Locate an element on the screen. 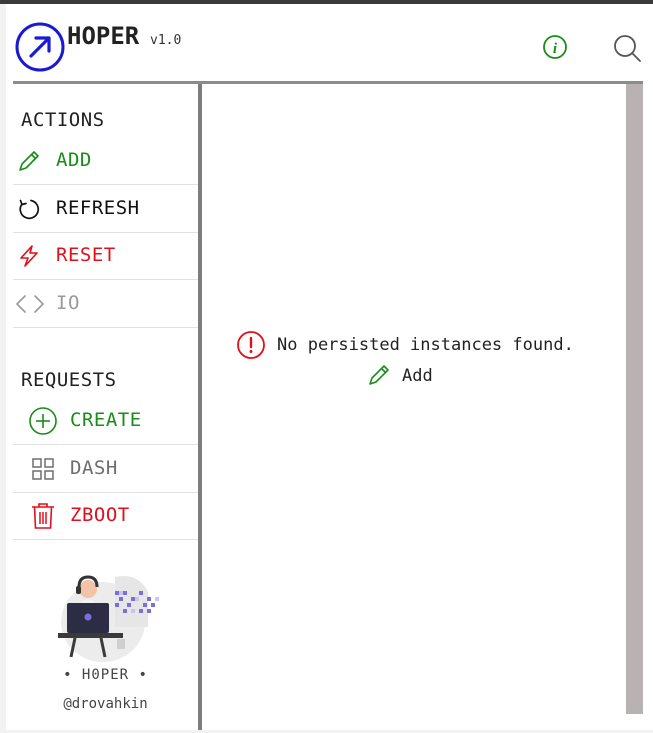 Image resolution: width=653 pixels, height=733 pixels. info-icon: i is located at coordinates (555, 47).